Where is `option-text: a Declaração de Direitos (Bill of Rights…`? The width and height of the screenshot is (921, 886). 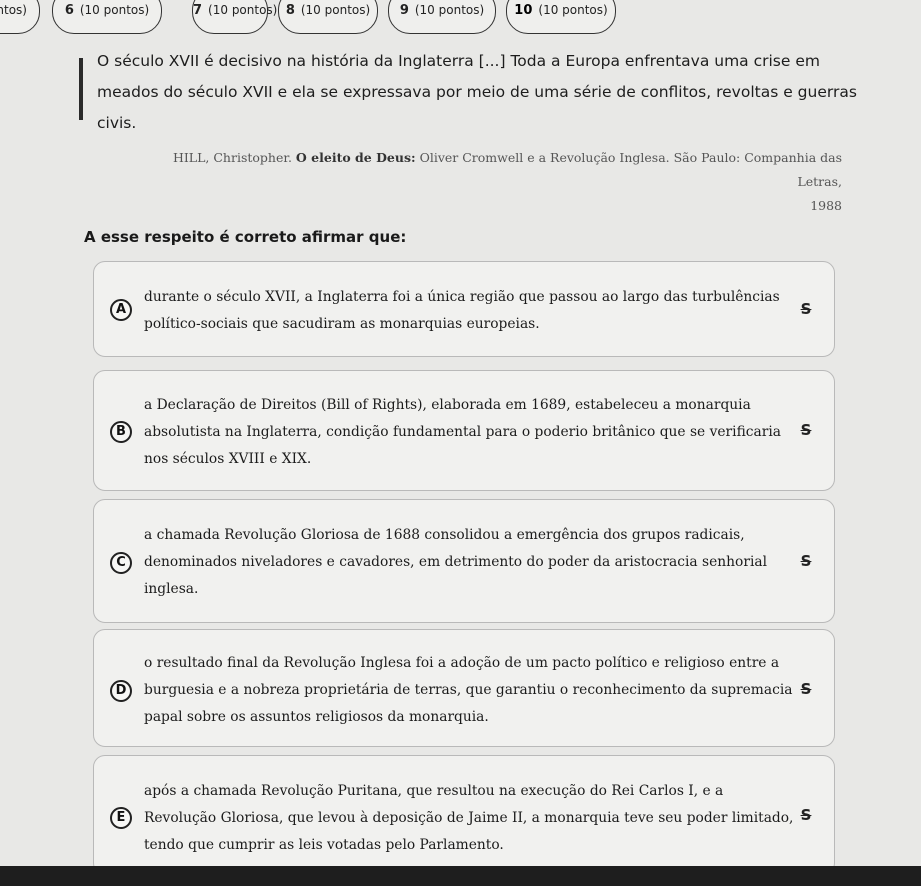
option-text: a Declaração de Direitos (Bill of Rights… is located at coordinates (462, 432).